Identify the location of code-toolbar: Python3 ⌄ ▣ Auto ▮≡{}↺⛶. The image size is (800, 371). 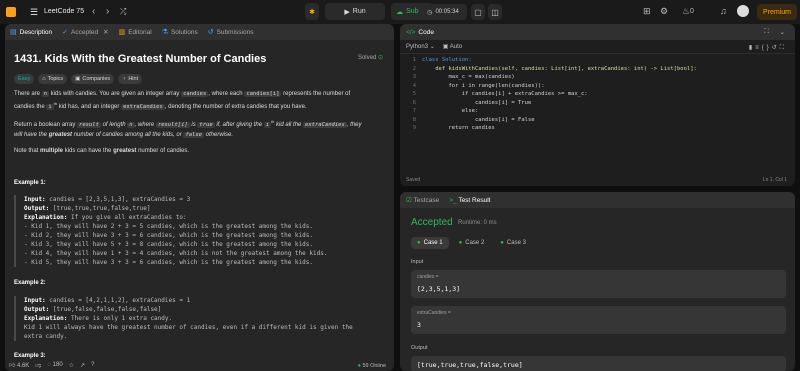
(597, 47).